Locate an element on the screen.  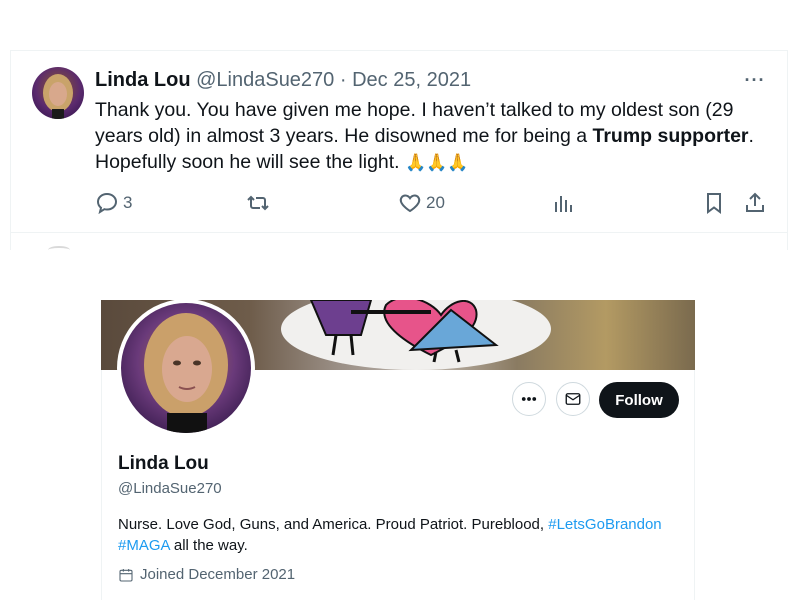
hashtag-maga: #MAGA is located at coordinates (144, 545).